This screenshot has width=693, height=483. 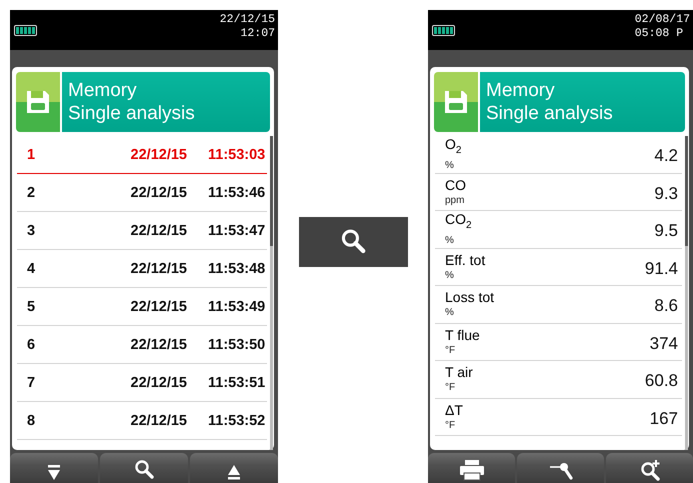 I want to click on record-number: 5, so click(x=31, y=306).